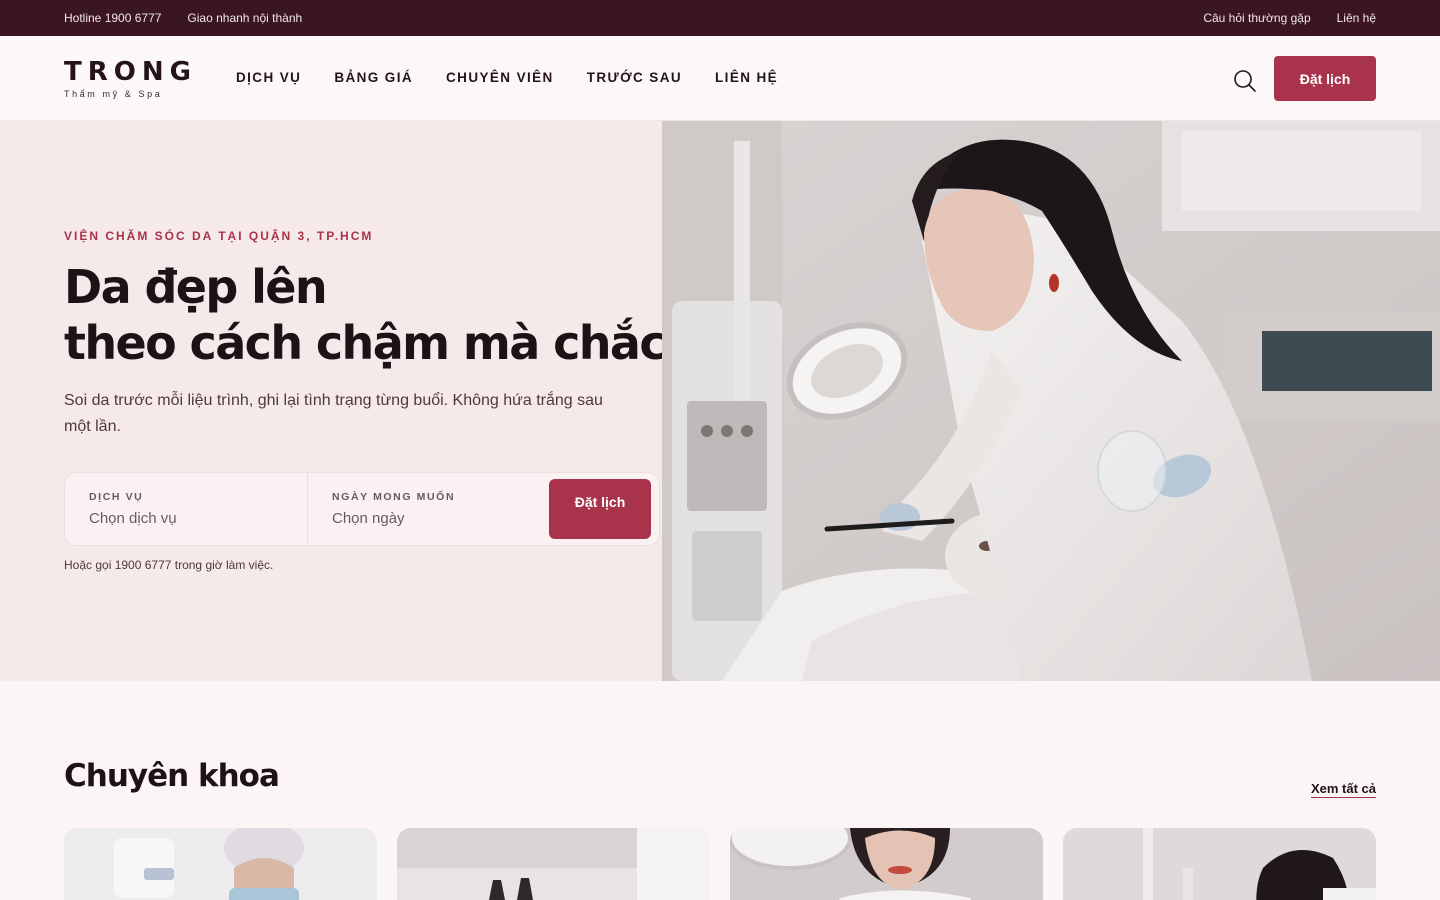 This screenshot has width=1440, height=900. I want to click on nav-item-before-after: TRƯỚC SAU, so click(634, 77).